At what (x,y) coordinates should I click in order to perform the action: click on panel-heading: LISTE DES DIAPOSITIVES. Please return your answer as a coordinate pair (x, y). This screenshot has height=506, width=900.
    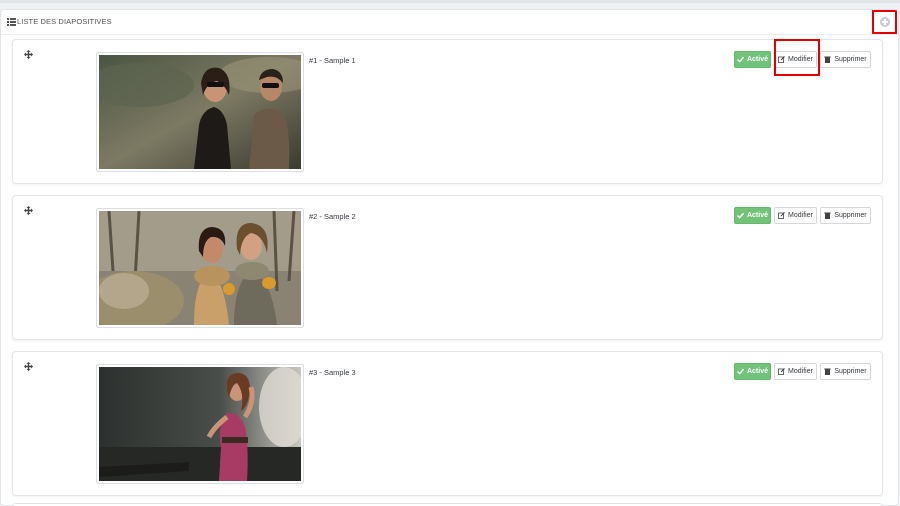
    Looking at the image, I should click on (449, 22).